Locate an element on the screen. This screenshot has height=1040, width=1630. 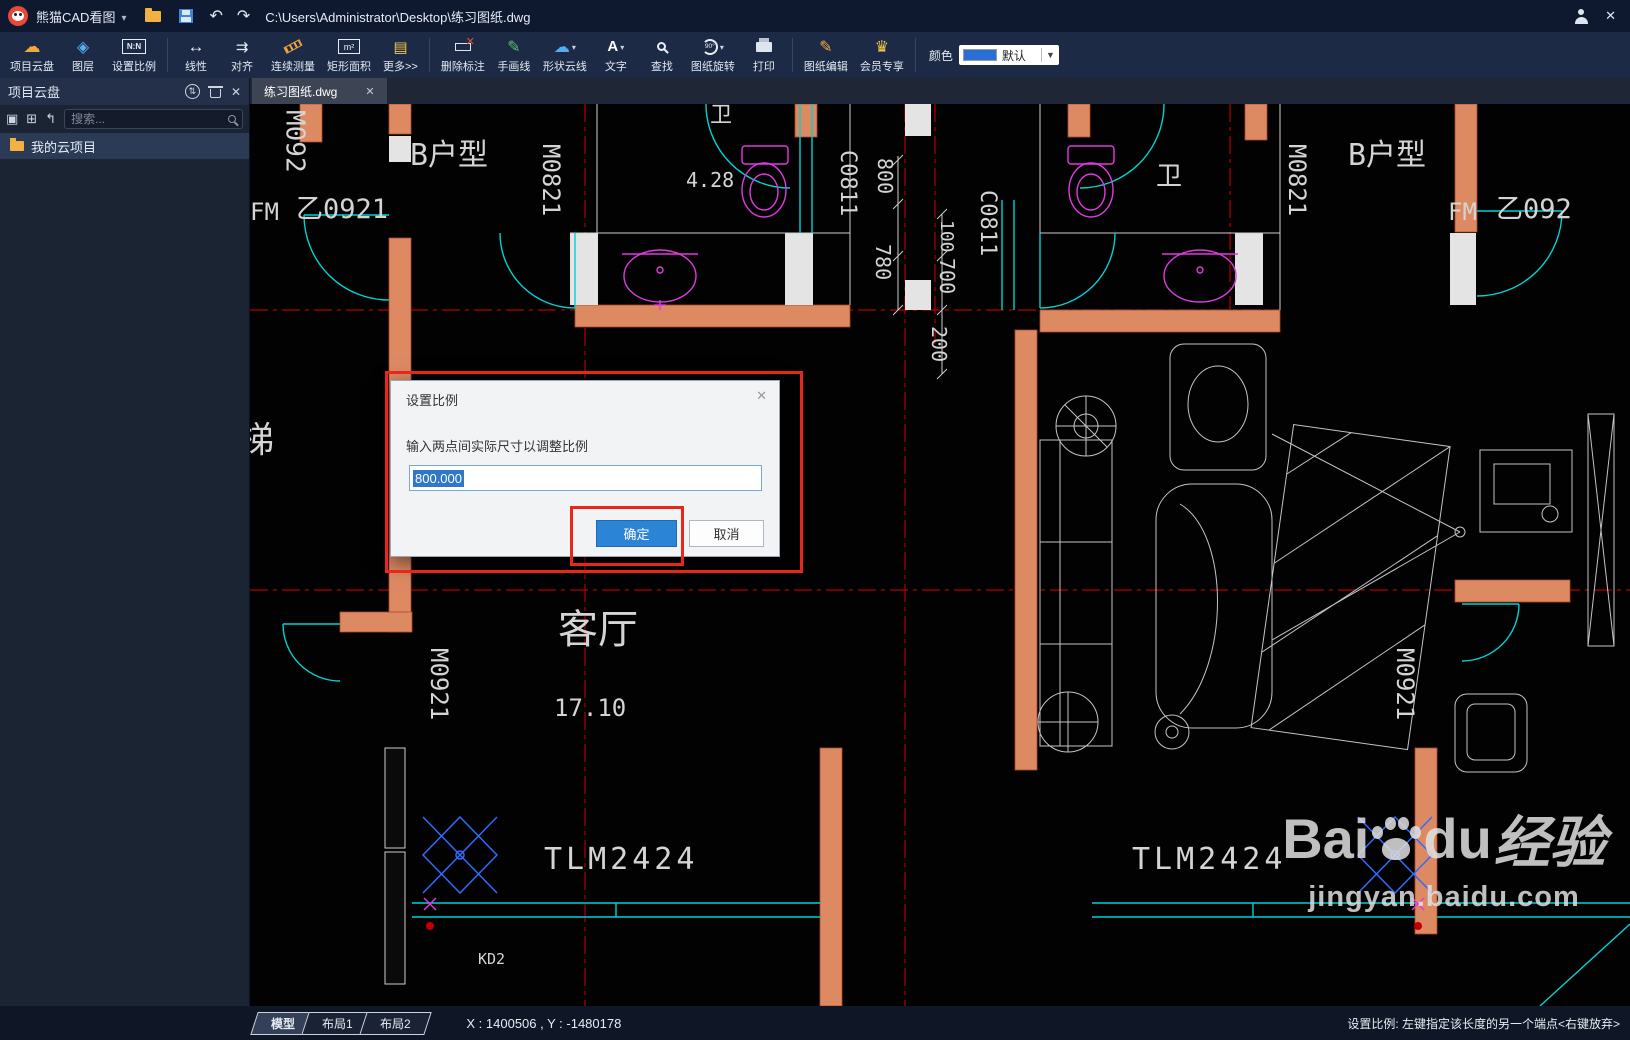
project-cloud-sidebar: 项目云盘 我的云项目 is located at coordinates (125, 542).